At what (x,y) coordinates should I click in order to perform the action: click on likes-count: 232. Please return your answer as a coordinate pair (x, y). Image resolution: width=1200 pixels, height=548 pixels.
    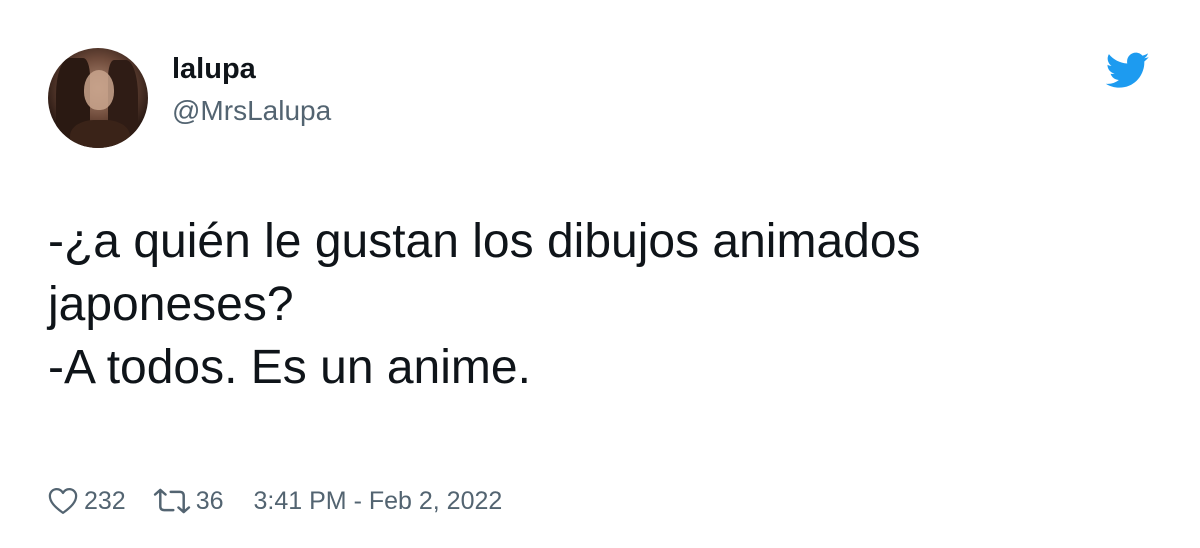
    Looking at the image, I should click on (105, 500).